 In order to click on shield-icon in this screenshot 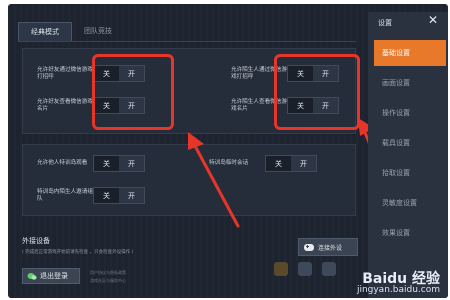, I will do `click(329, 269)`.